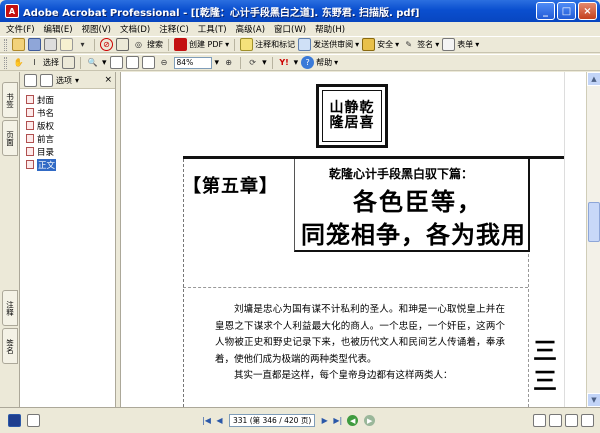 Image resolution: width=600 pixels, height=433 pixels. I want to click on fit-width-icon, so click(148, 62).